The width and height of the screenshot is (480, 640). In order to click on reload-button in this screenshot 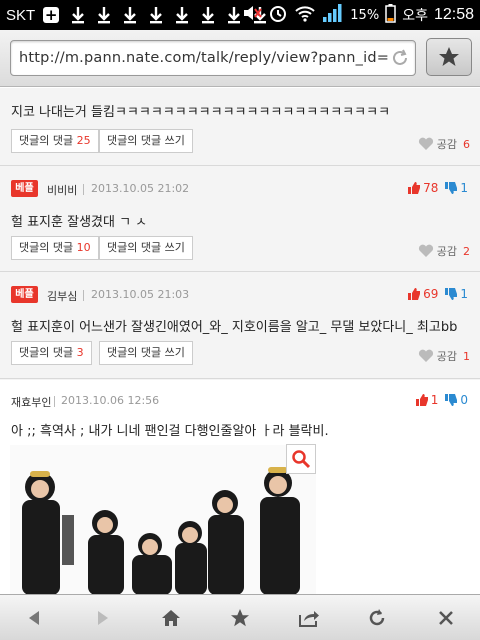, I will do `click(377, 618)`.